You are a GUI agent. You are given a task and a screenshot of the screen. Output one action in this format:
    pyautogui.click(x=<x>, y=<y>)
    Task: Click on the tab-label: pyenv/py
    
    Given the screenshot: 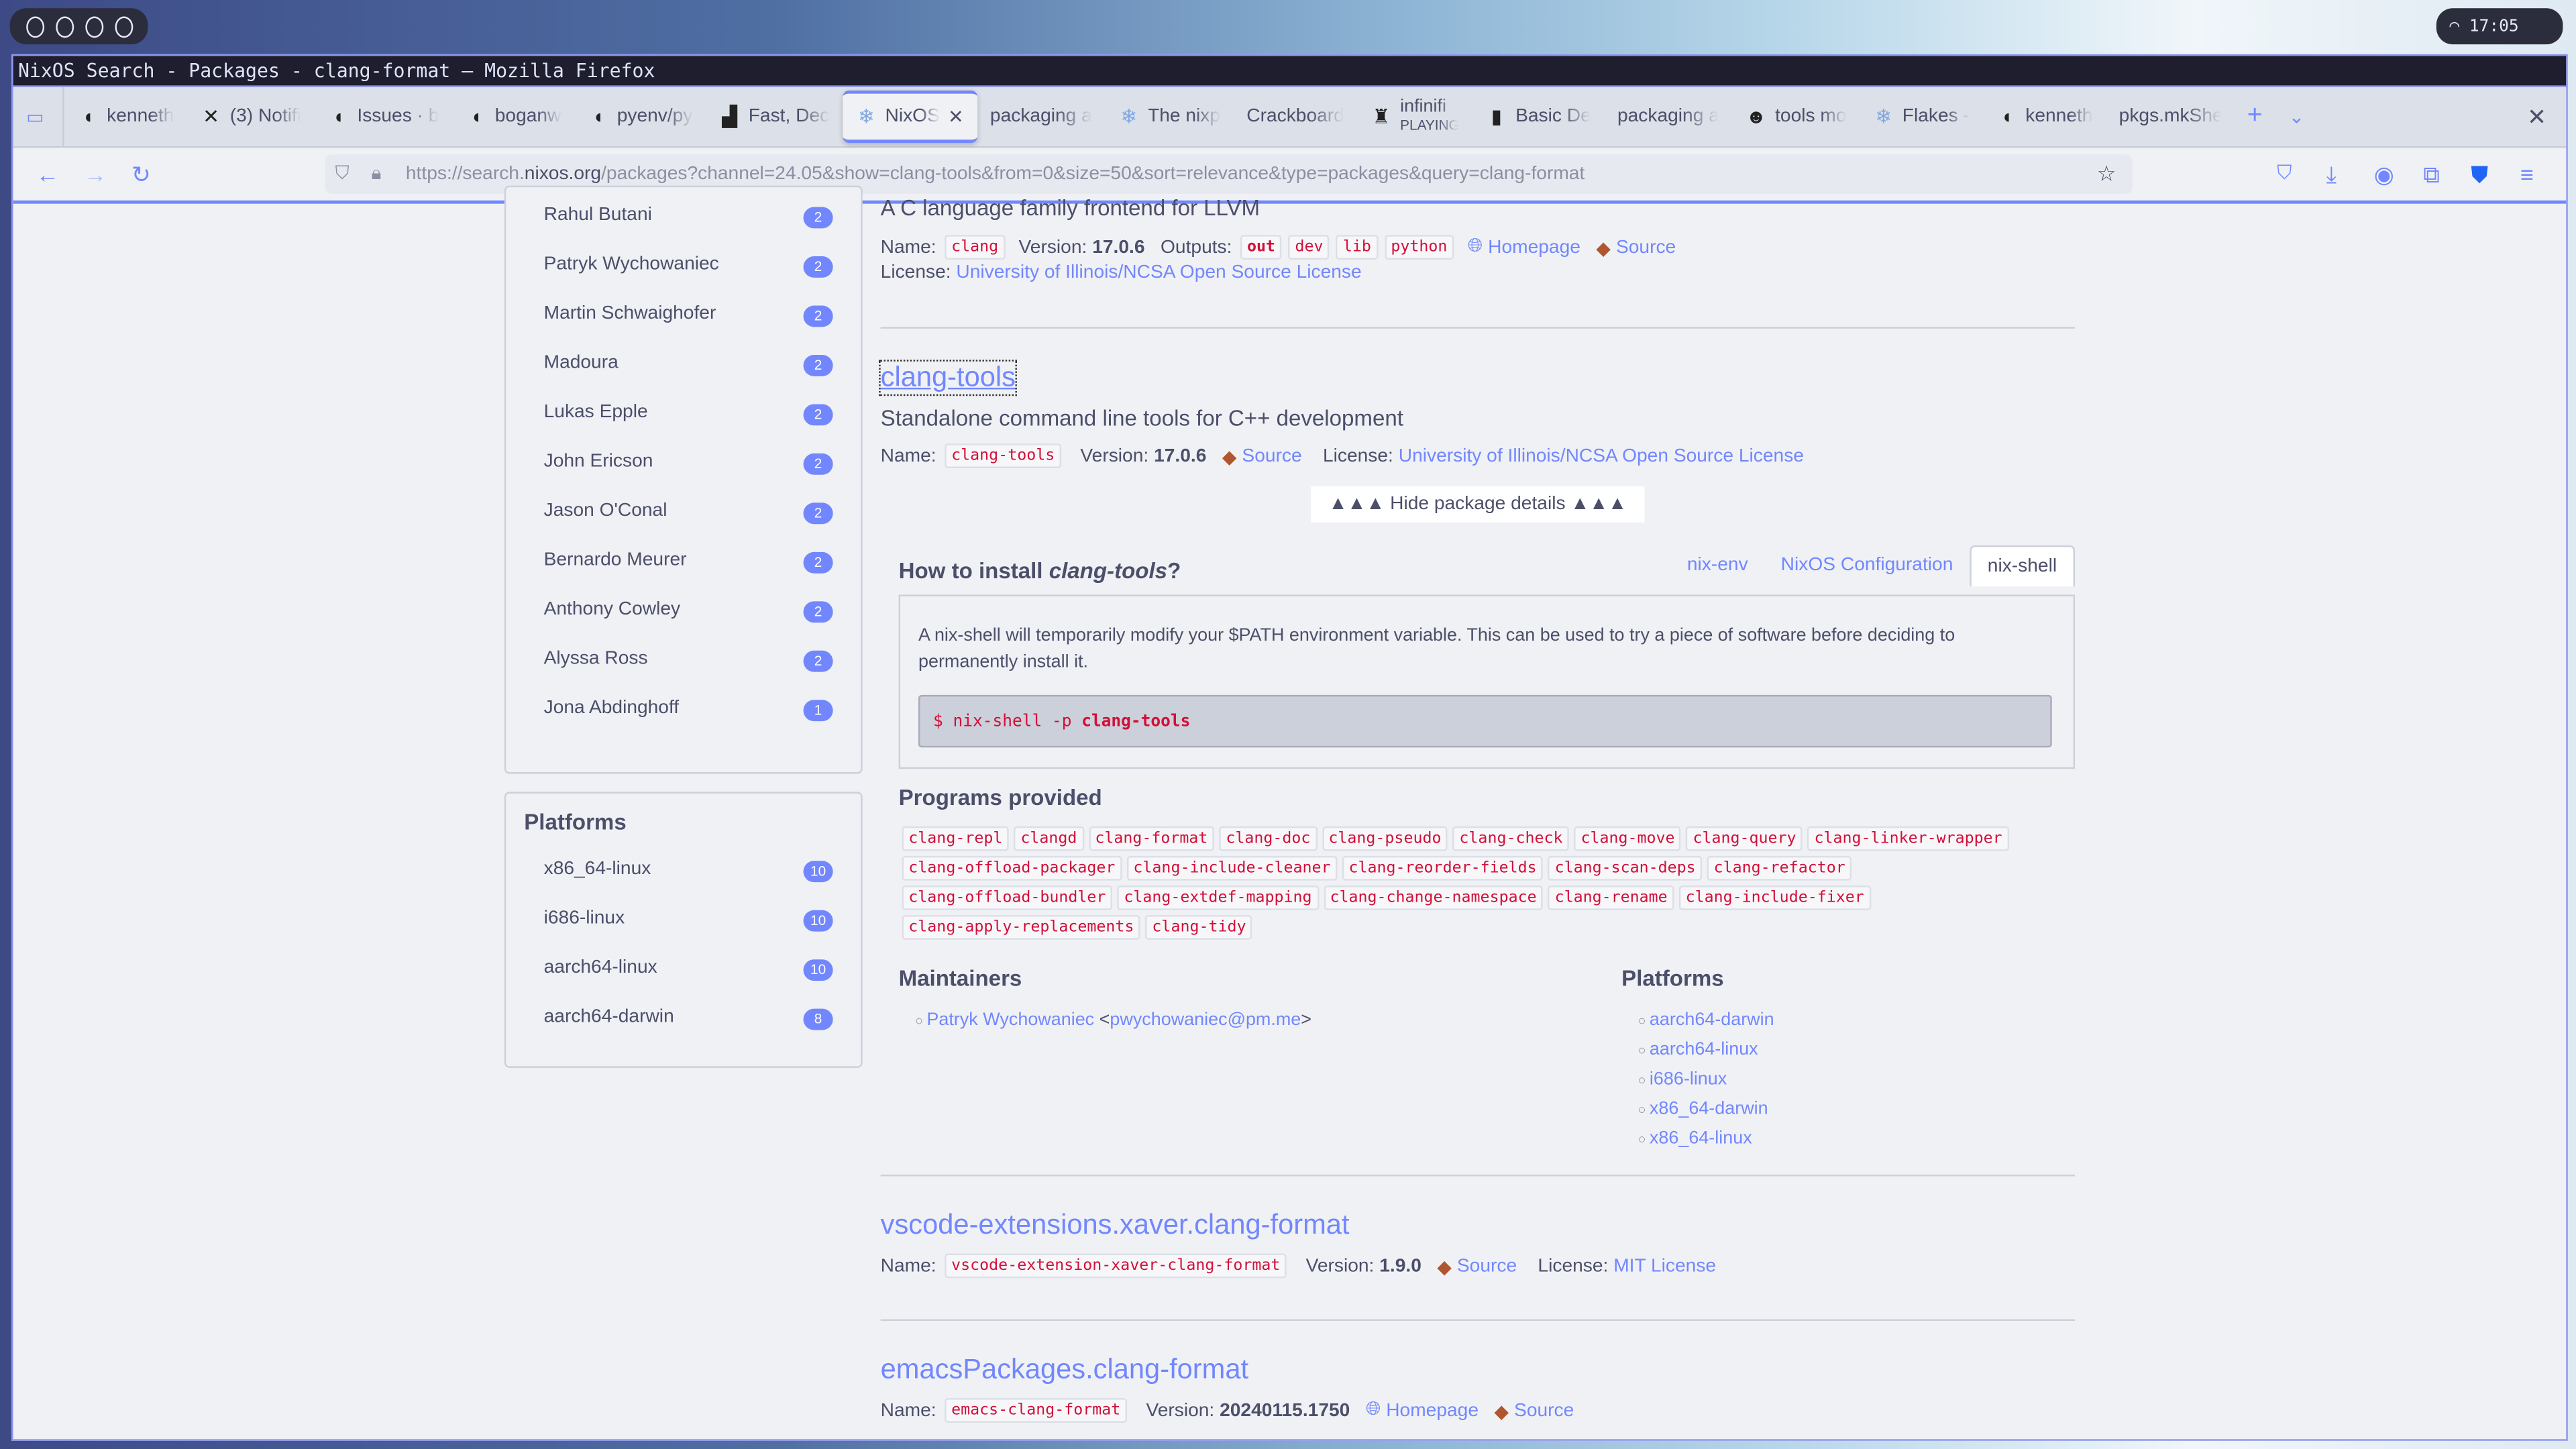 What is the action you would take?
    pyautogui.click(x=654, y=117)
    